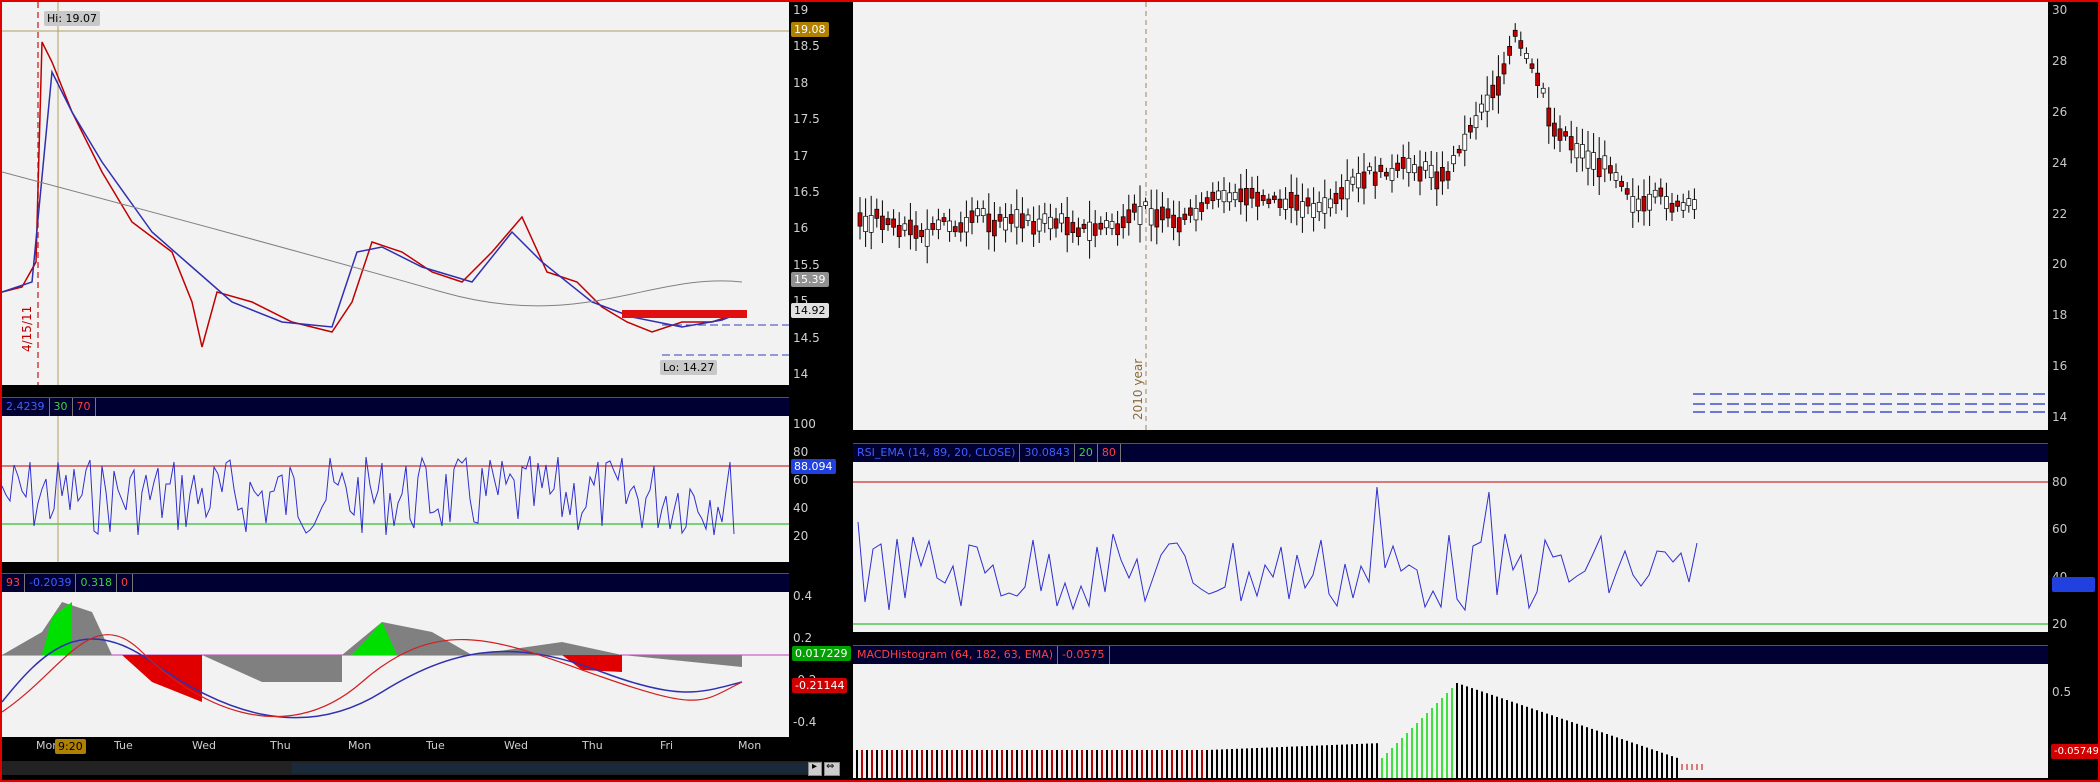 The width and height of the screenshot is (2100, 782). I want to click on macd-line-tag: -0.21144, so click(820, 685).